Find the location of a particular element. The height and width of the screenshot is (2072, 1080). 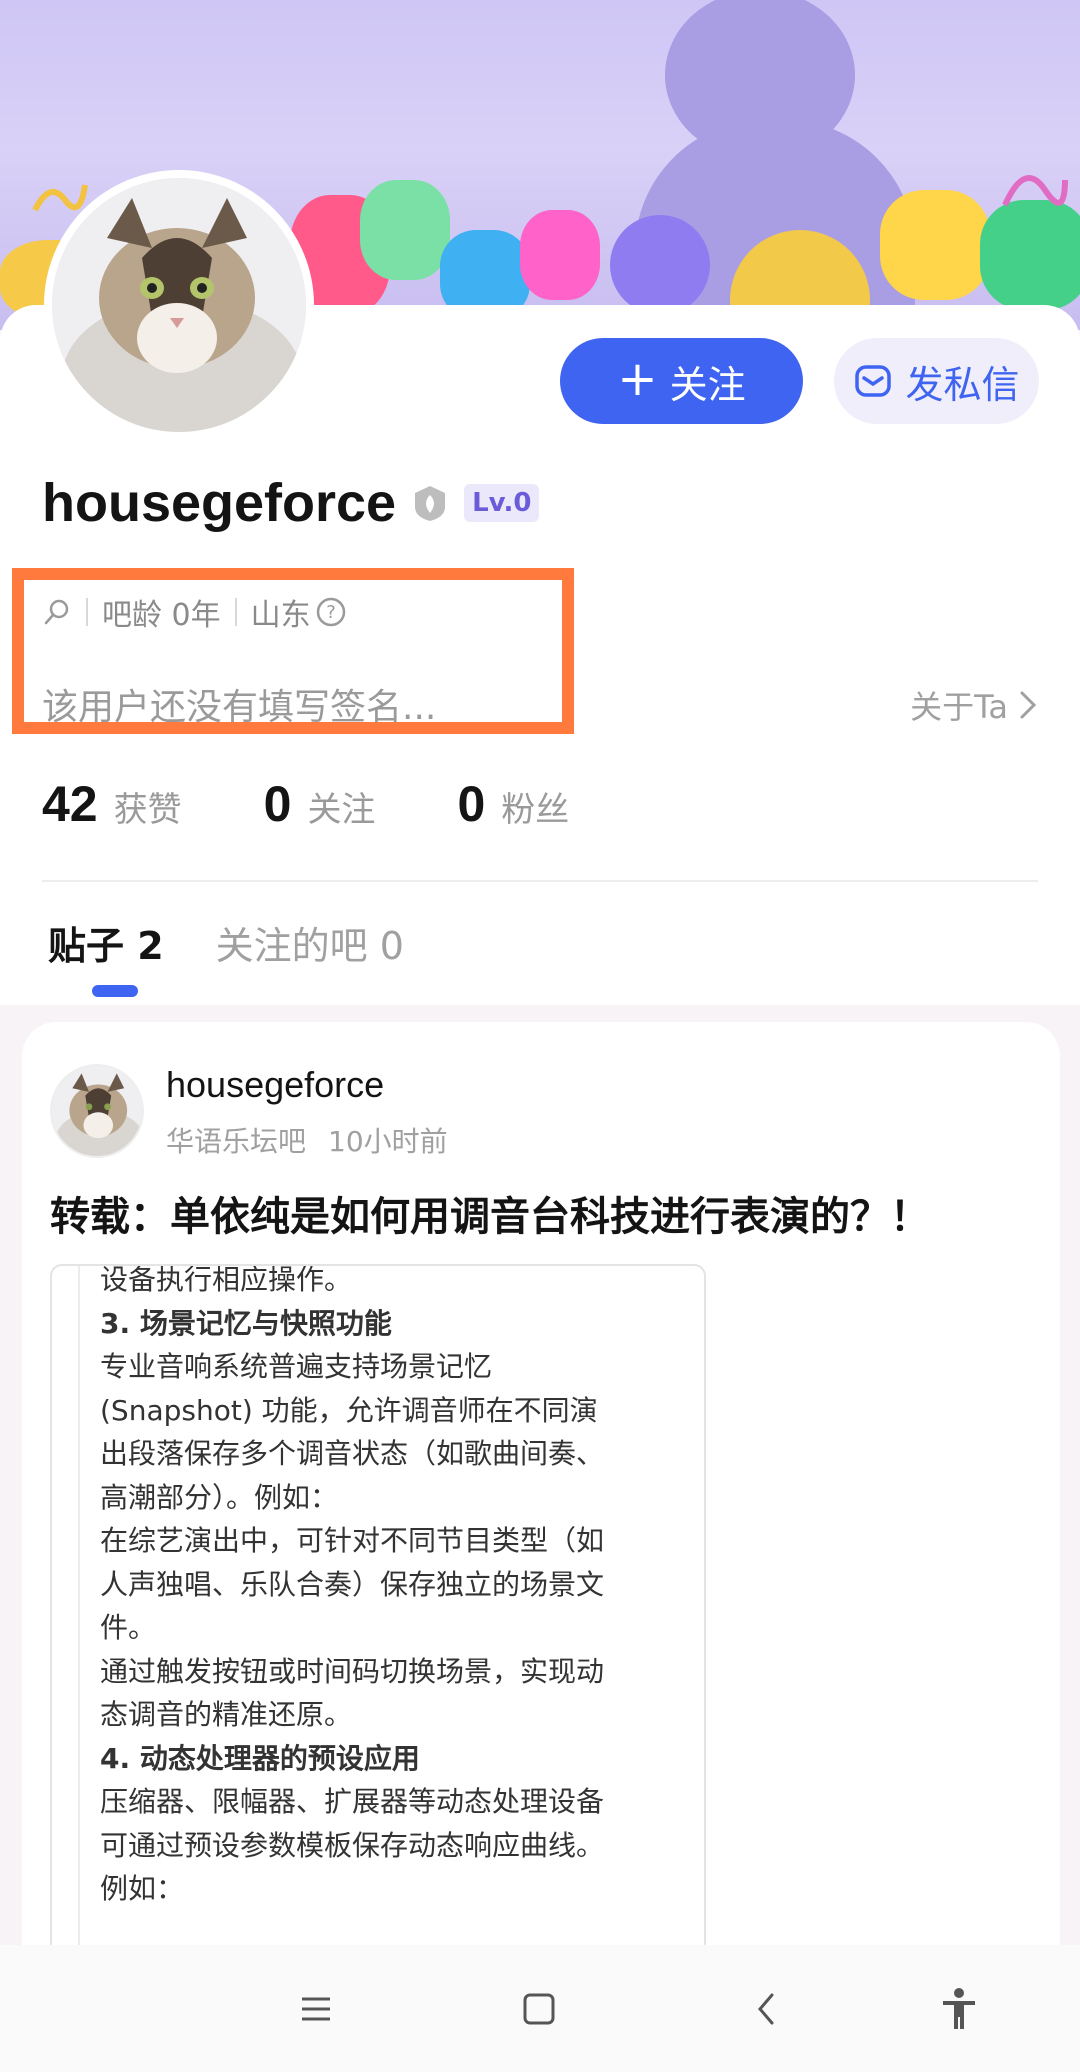

chevron-right-icon is located at coordinates (1028, 705).